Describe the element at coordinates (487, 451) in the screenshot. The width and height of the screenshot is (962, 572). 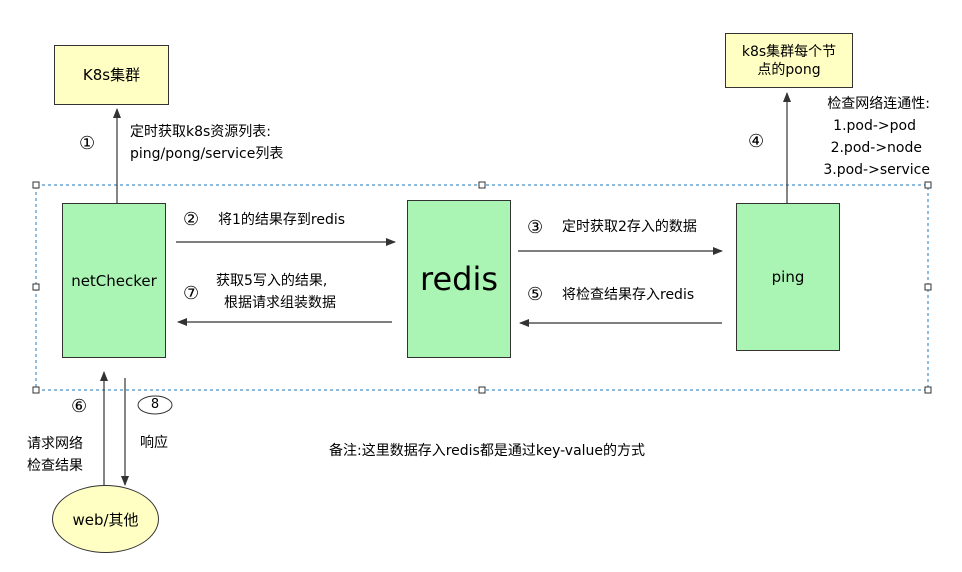
I see `note-text: 备注:这里数据存入redis都是通过key-value的方式` at that location.